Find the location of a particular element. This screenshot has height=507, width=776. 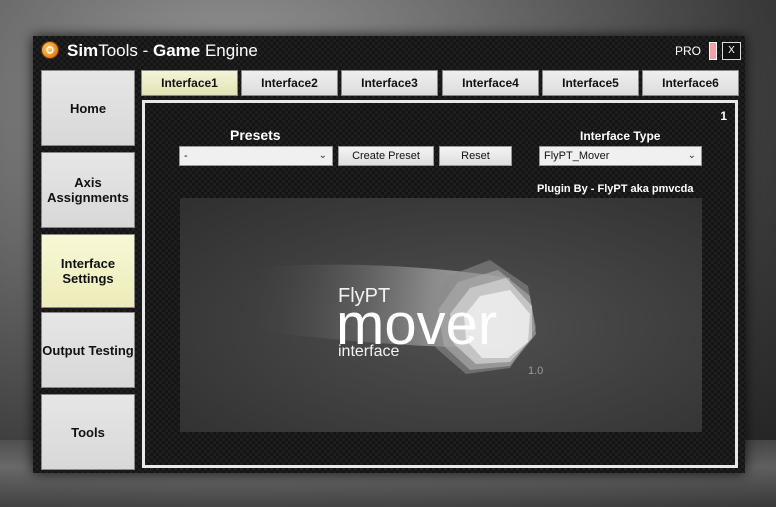

presets-value: - is located at coordinates (186, 156).